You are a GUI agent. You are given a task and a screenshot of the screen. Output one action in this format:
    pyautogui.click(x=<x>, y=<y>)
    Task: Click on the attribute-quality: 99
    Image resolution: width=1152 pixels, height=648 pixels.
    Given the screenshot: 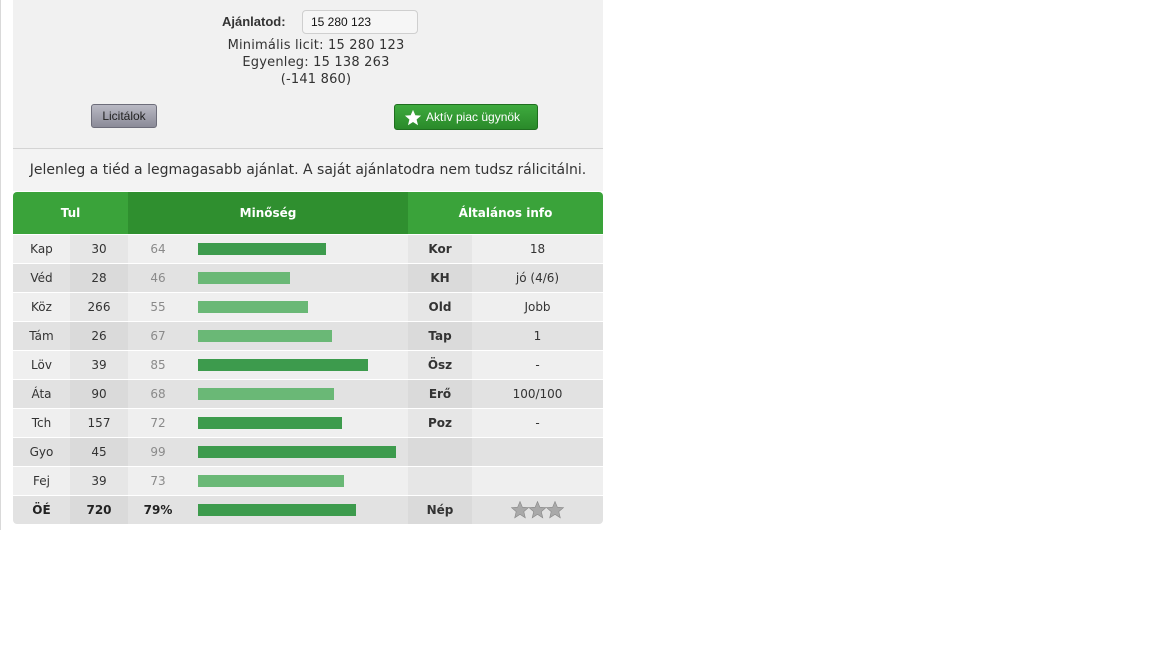 What is the action you would take?
    pyautogui.click(x=158, y=452)
    